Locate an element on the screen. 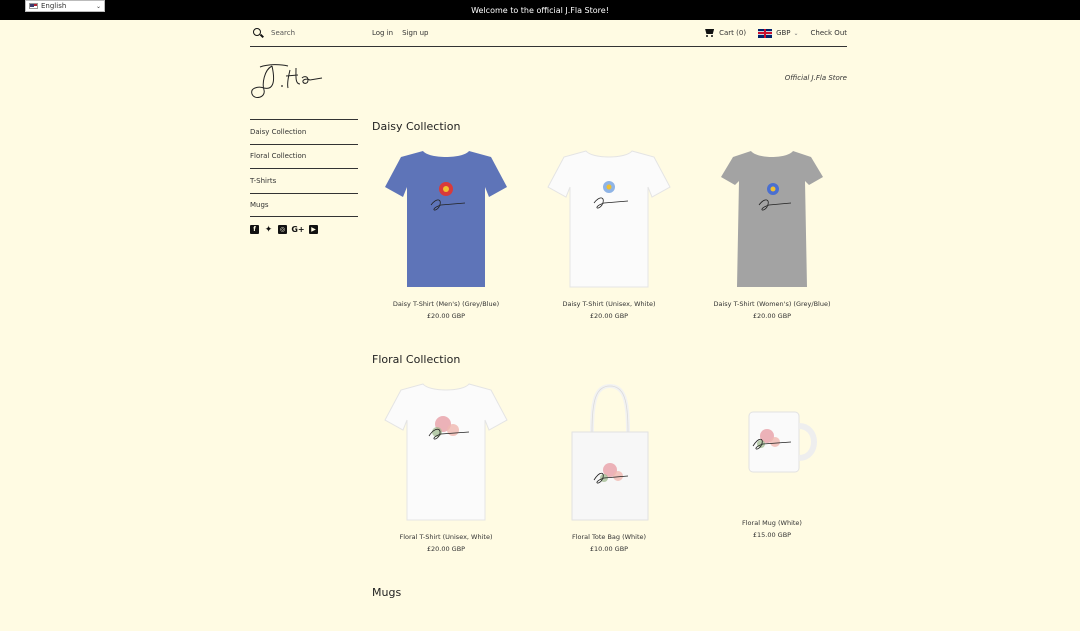 The width and height of the screenshot is (1080, 631). social-links: f ✦ ◎ G+ ▶ is located at coordinates (304, 230).